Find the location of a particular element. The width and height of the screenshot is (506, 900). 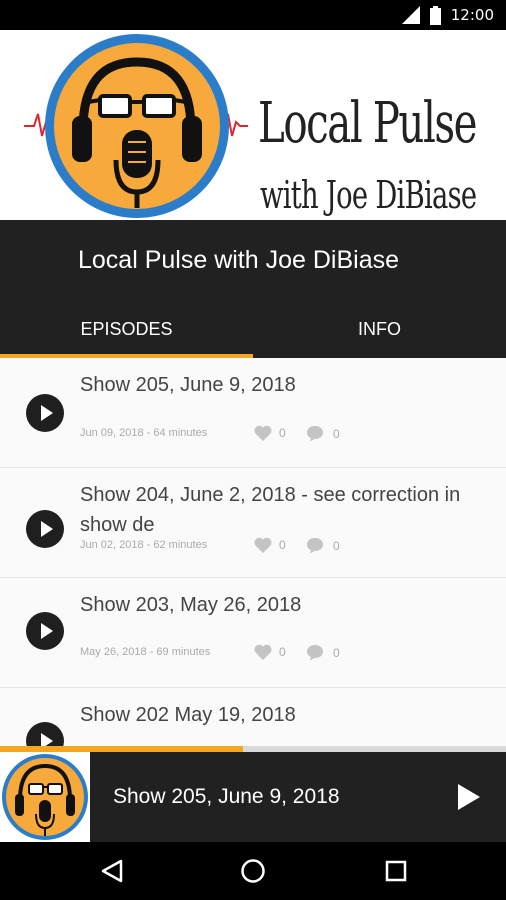

status-icons: 12:00 is located at coordinates (447, 15).